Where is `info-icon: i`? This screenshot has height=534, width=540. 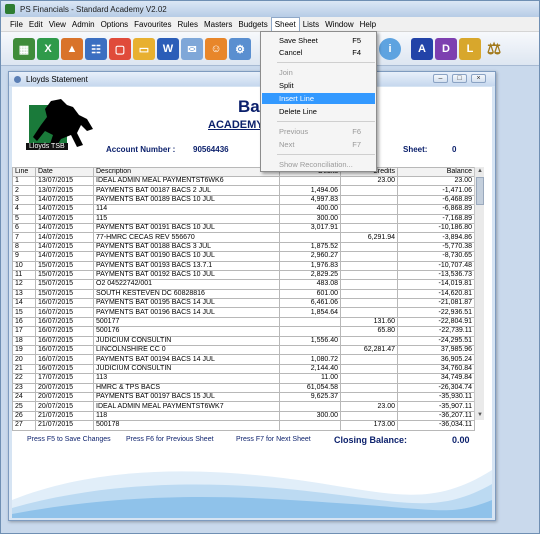 info-icon: i is located at coordinates (390, 49).